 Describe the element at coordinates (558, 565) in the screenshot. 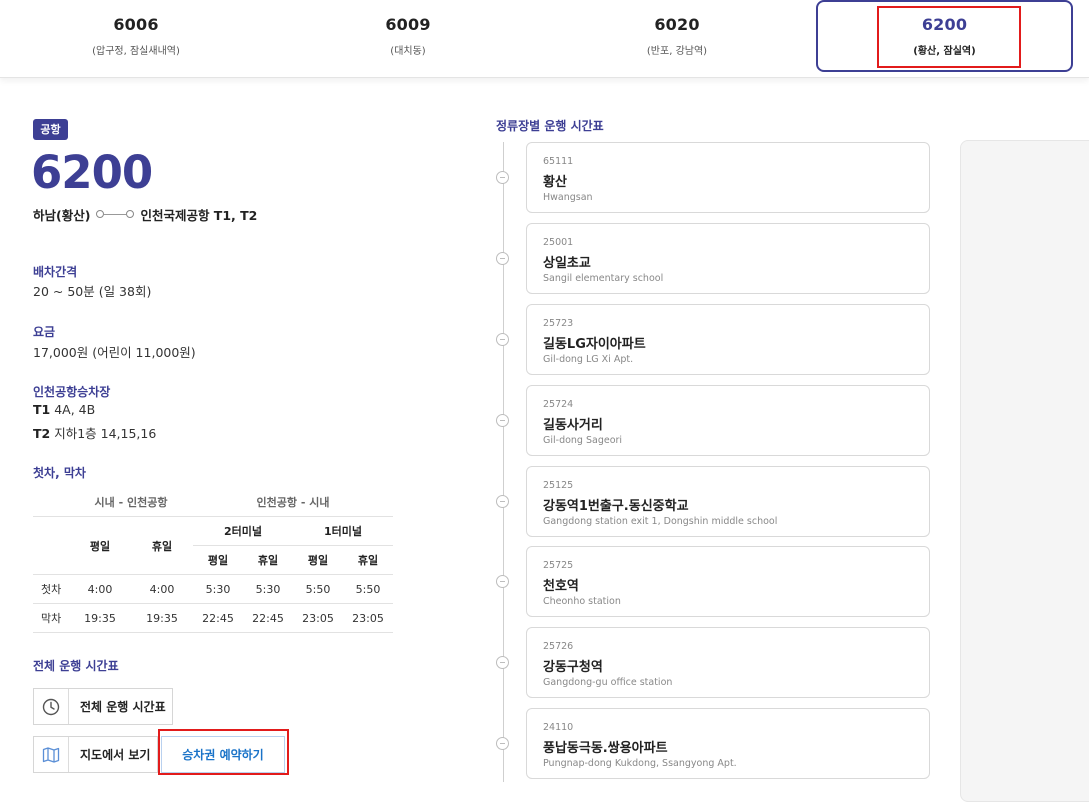

I see `stop-id: 25725` at that location.